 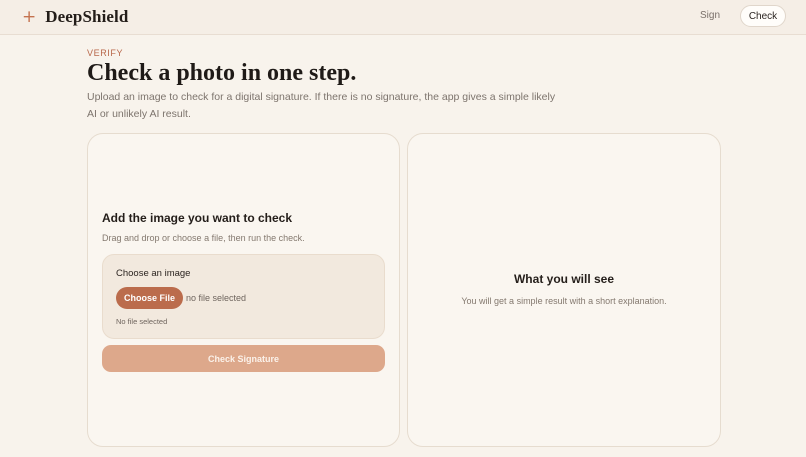 I want to click on top-navigation-bar: + DeepShield Sign Check, so click(x=403, y=17).